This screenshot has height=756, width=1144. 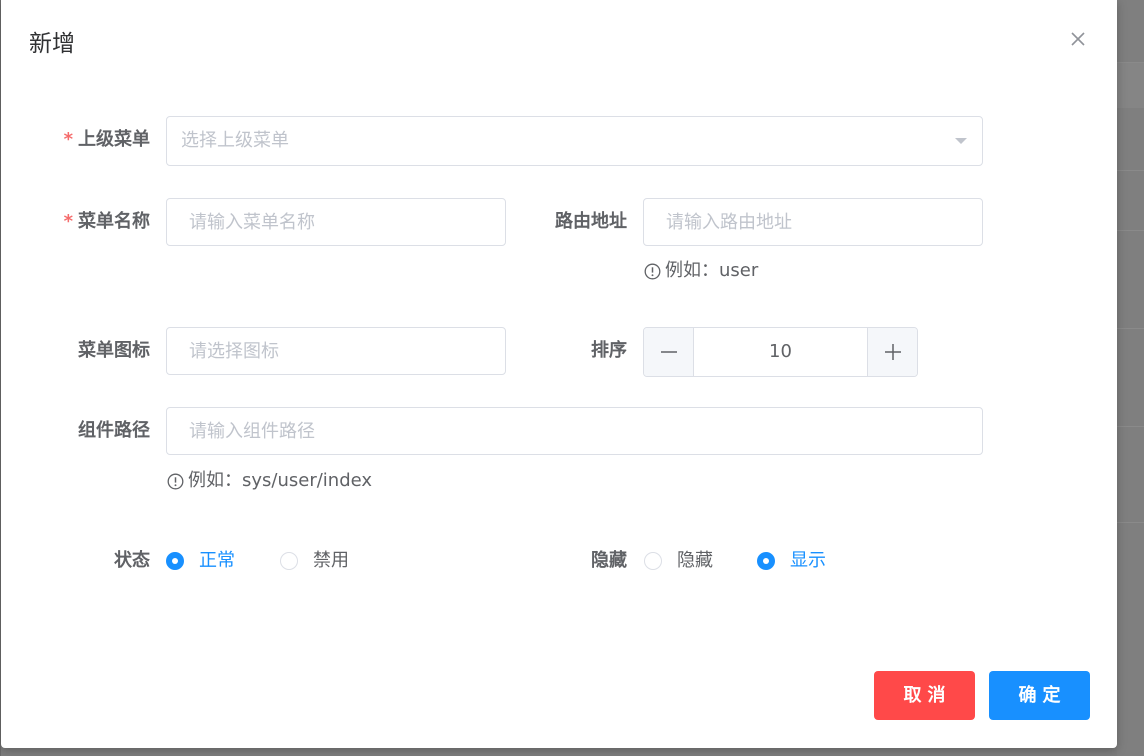 I want to click on decrement-button, so click(x=669, y=352).